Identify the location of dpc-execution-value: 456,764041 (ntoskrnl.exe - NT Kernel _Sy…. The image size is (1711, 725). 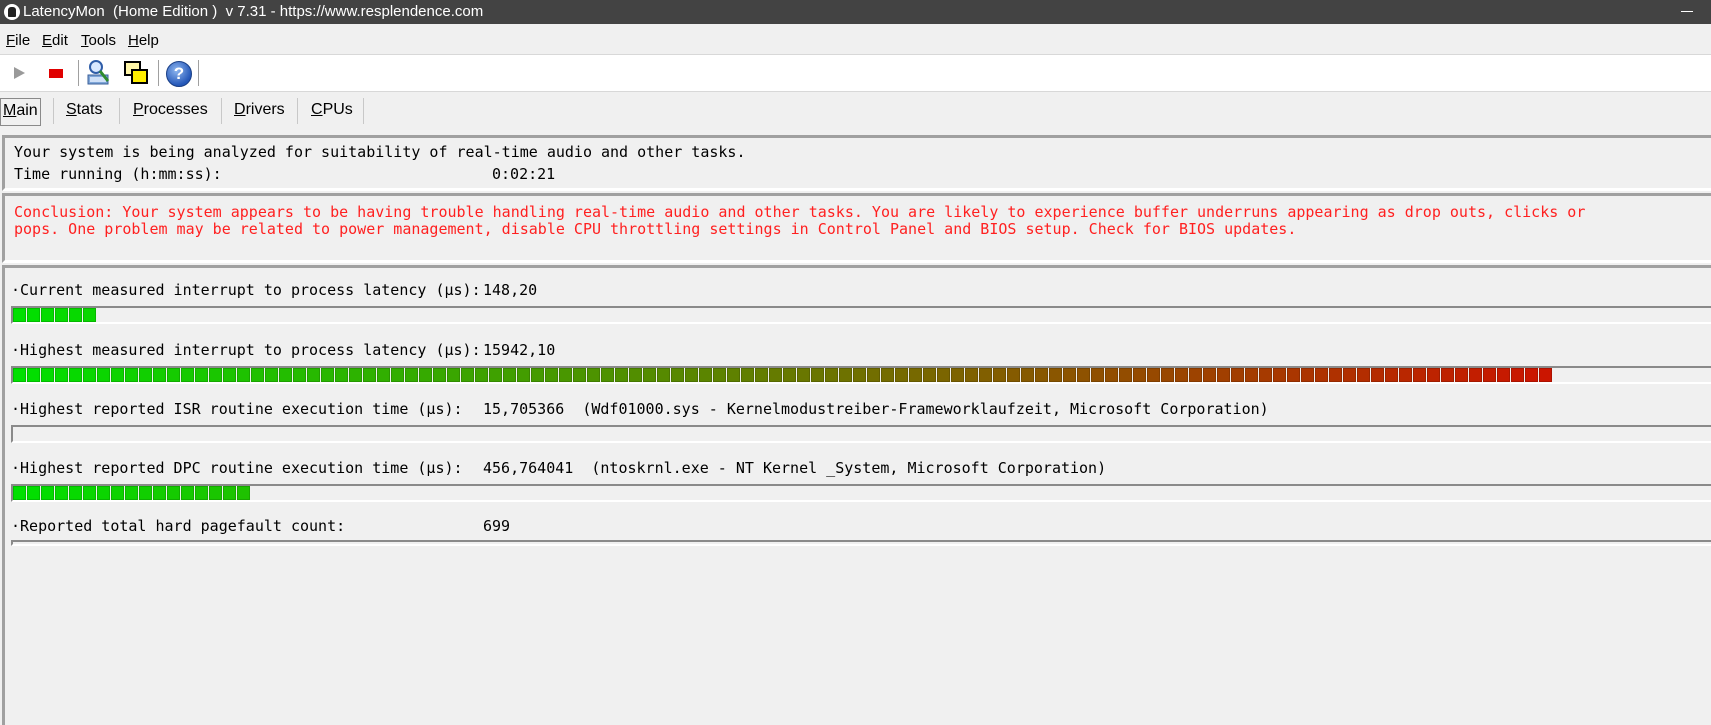
(795, 468).